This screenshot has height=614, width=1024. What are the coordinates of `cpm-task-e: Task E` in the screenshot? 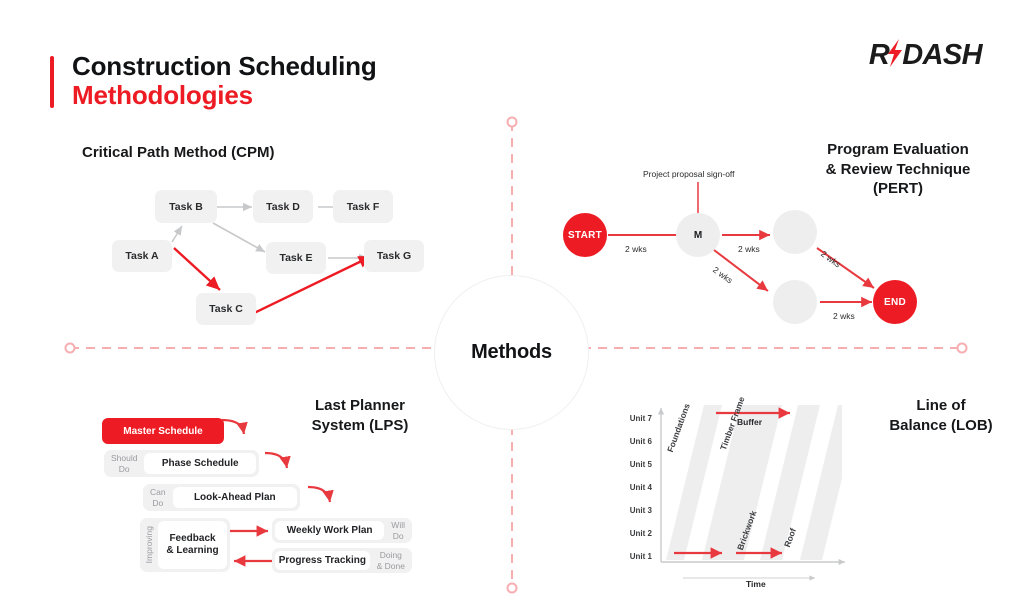 It's located at (296, 258).